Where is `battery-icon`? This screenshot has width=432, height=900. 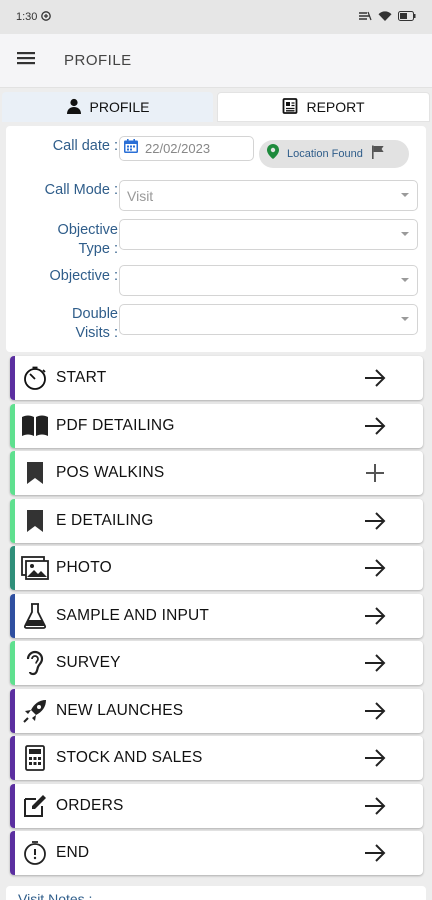 battery-icon is located at coordinates (407, 17).